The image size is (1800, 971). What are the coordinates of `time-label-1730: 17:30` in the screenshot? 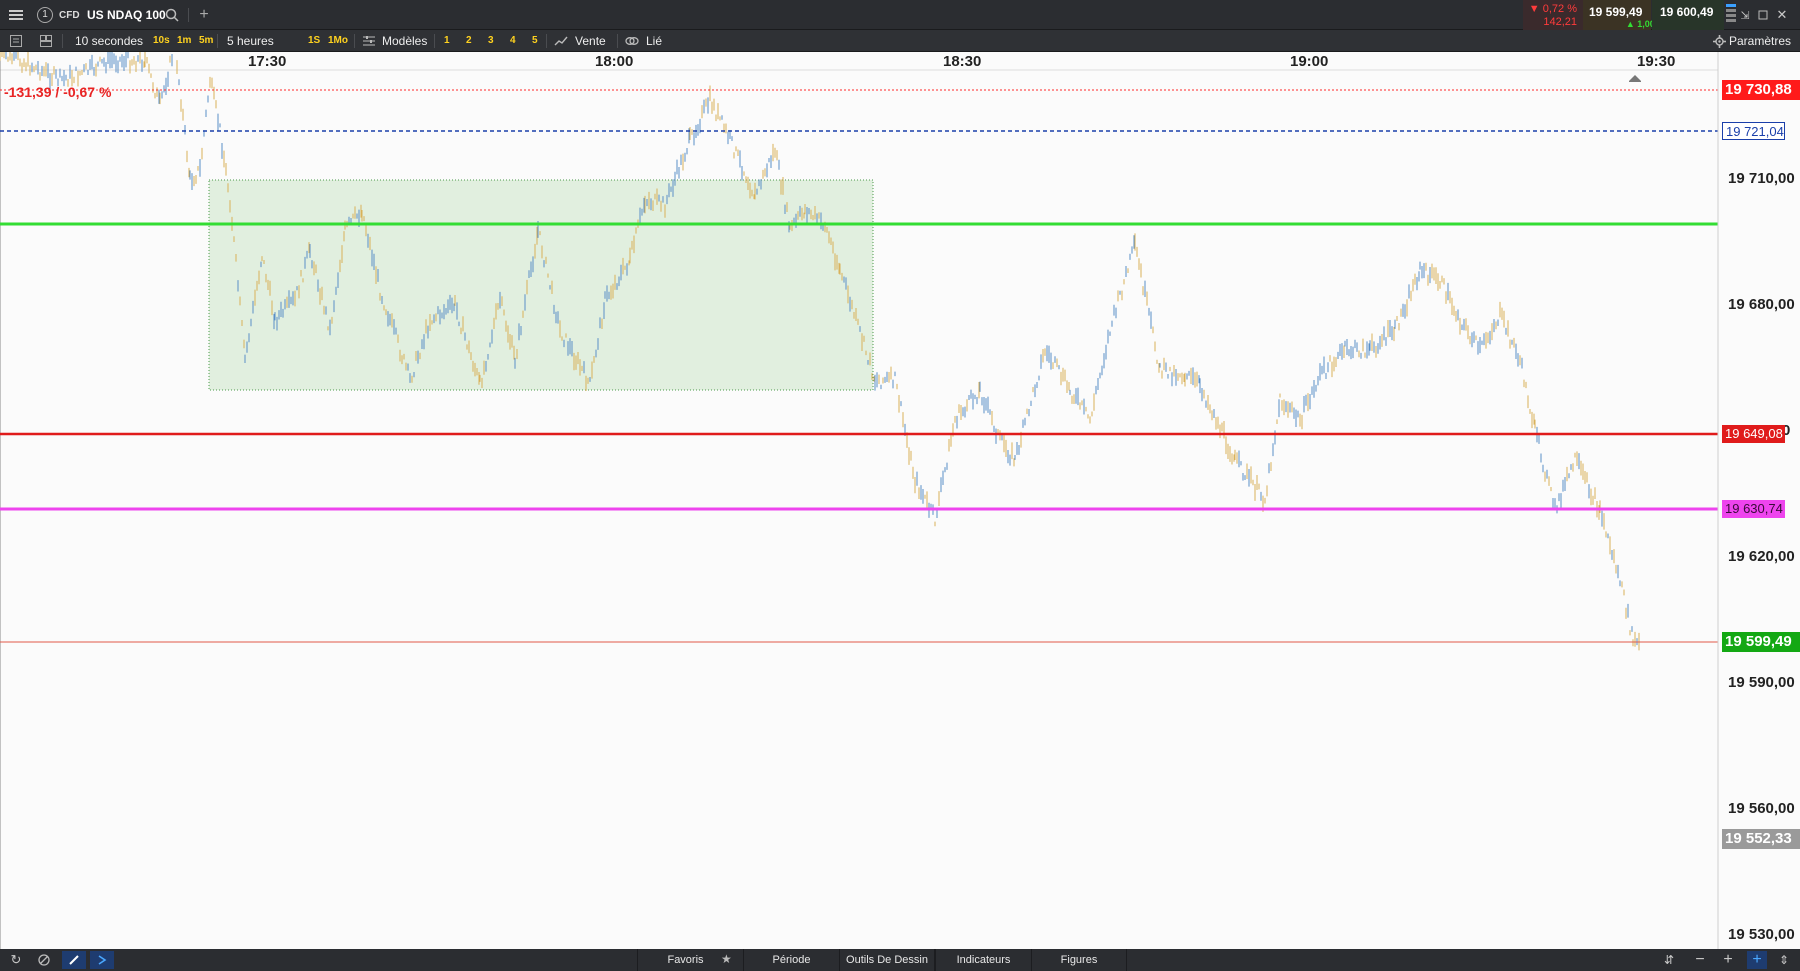 It's located at (267, 61).